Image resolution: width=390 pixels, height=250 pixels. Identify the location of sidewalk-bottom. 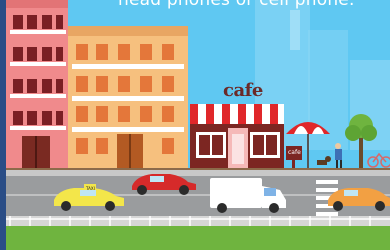
(195, 221).